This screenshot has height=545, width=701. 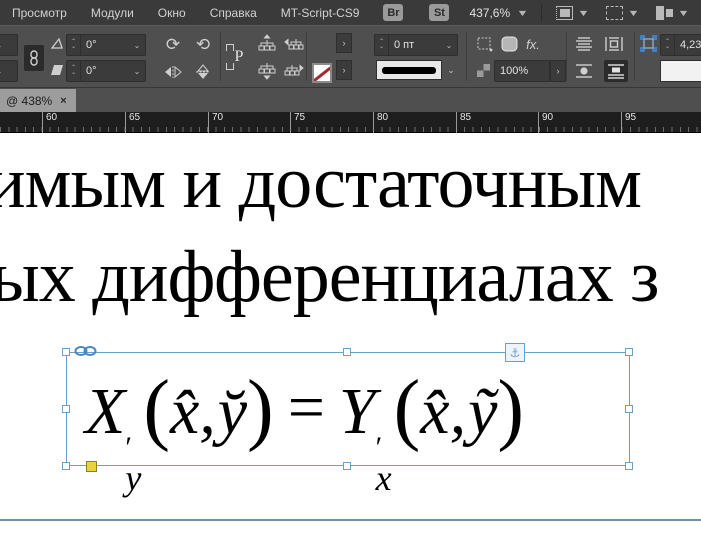 What do you see at coordinates (463, 122) in the screenshot?
I see `ruler-tick: 85` at bounding box center [463, 122].